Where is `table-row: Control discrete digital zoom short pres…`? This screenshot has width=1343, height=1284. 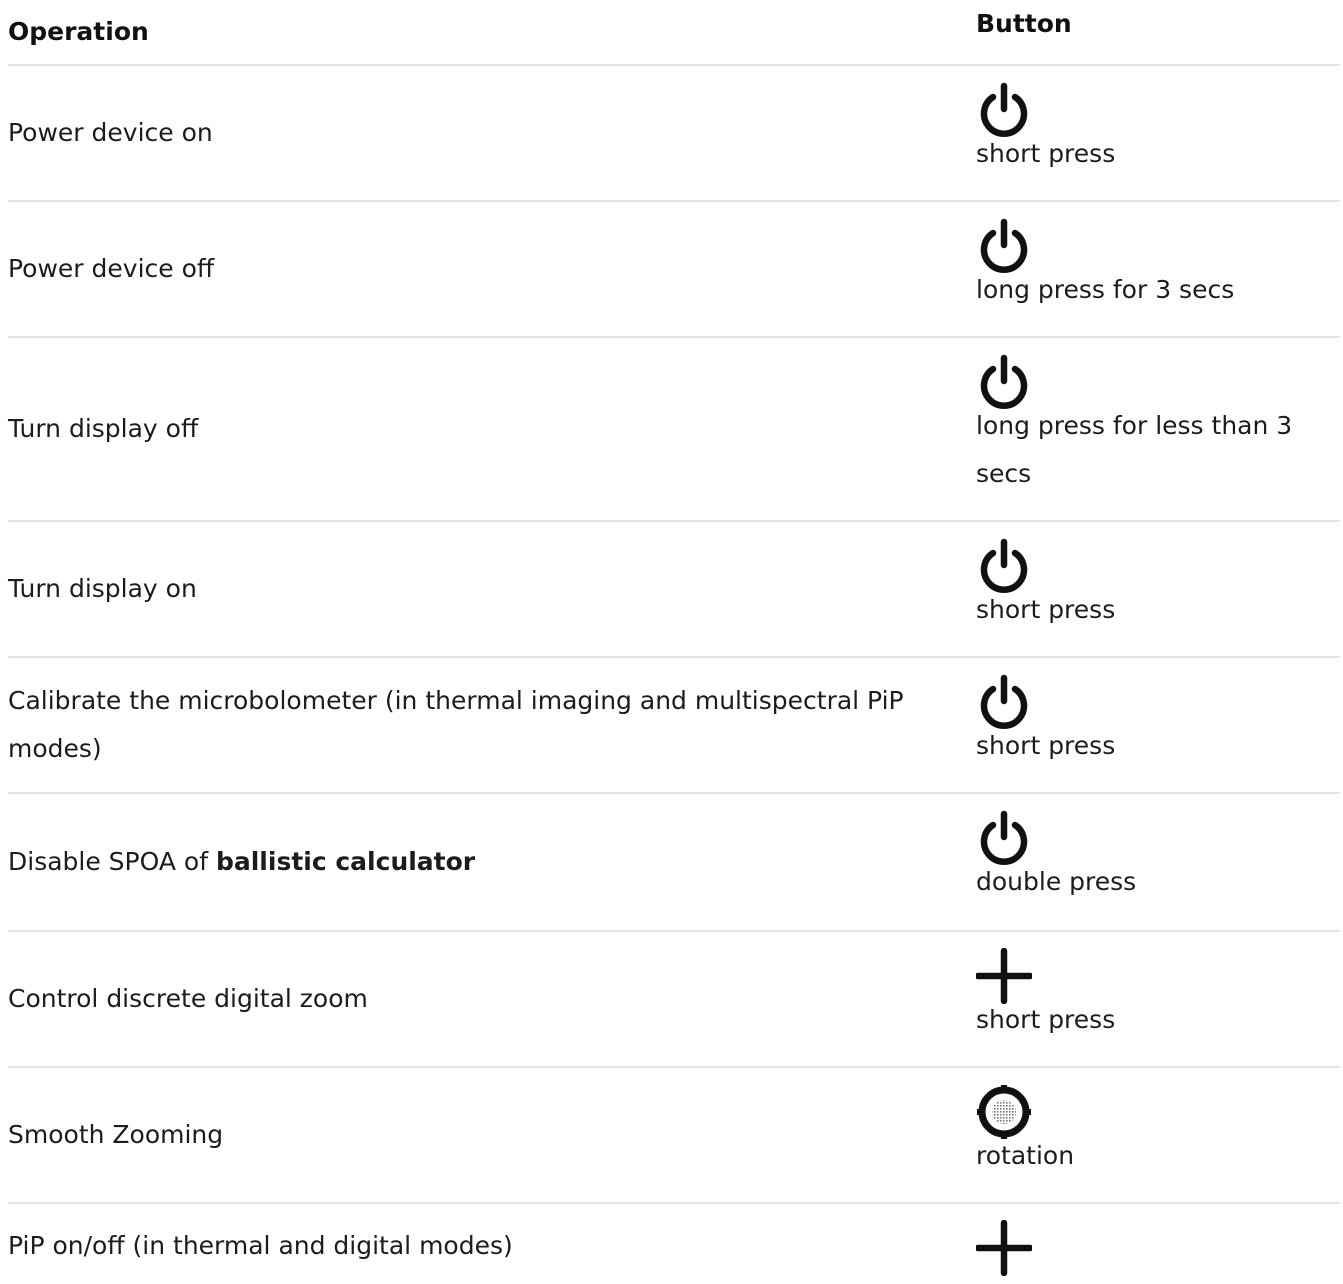 table-row: Control discrete digital zoom short pres… is located at coordinates (674, 1000).